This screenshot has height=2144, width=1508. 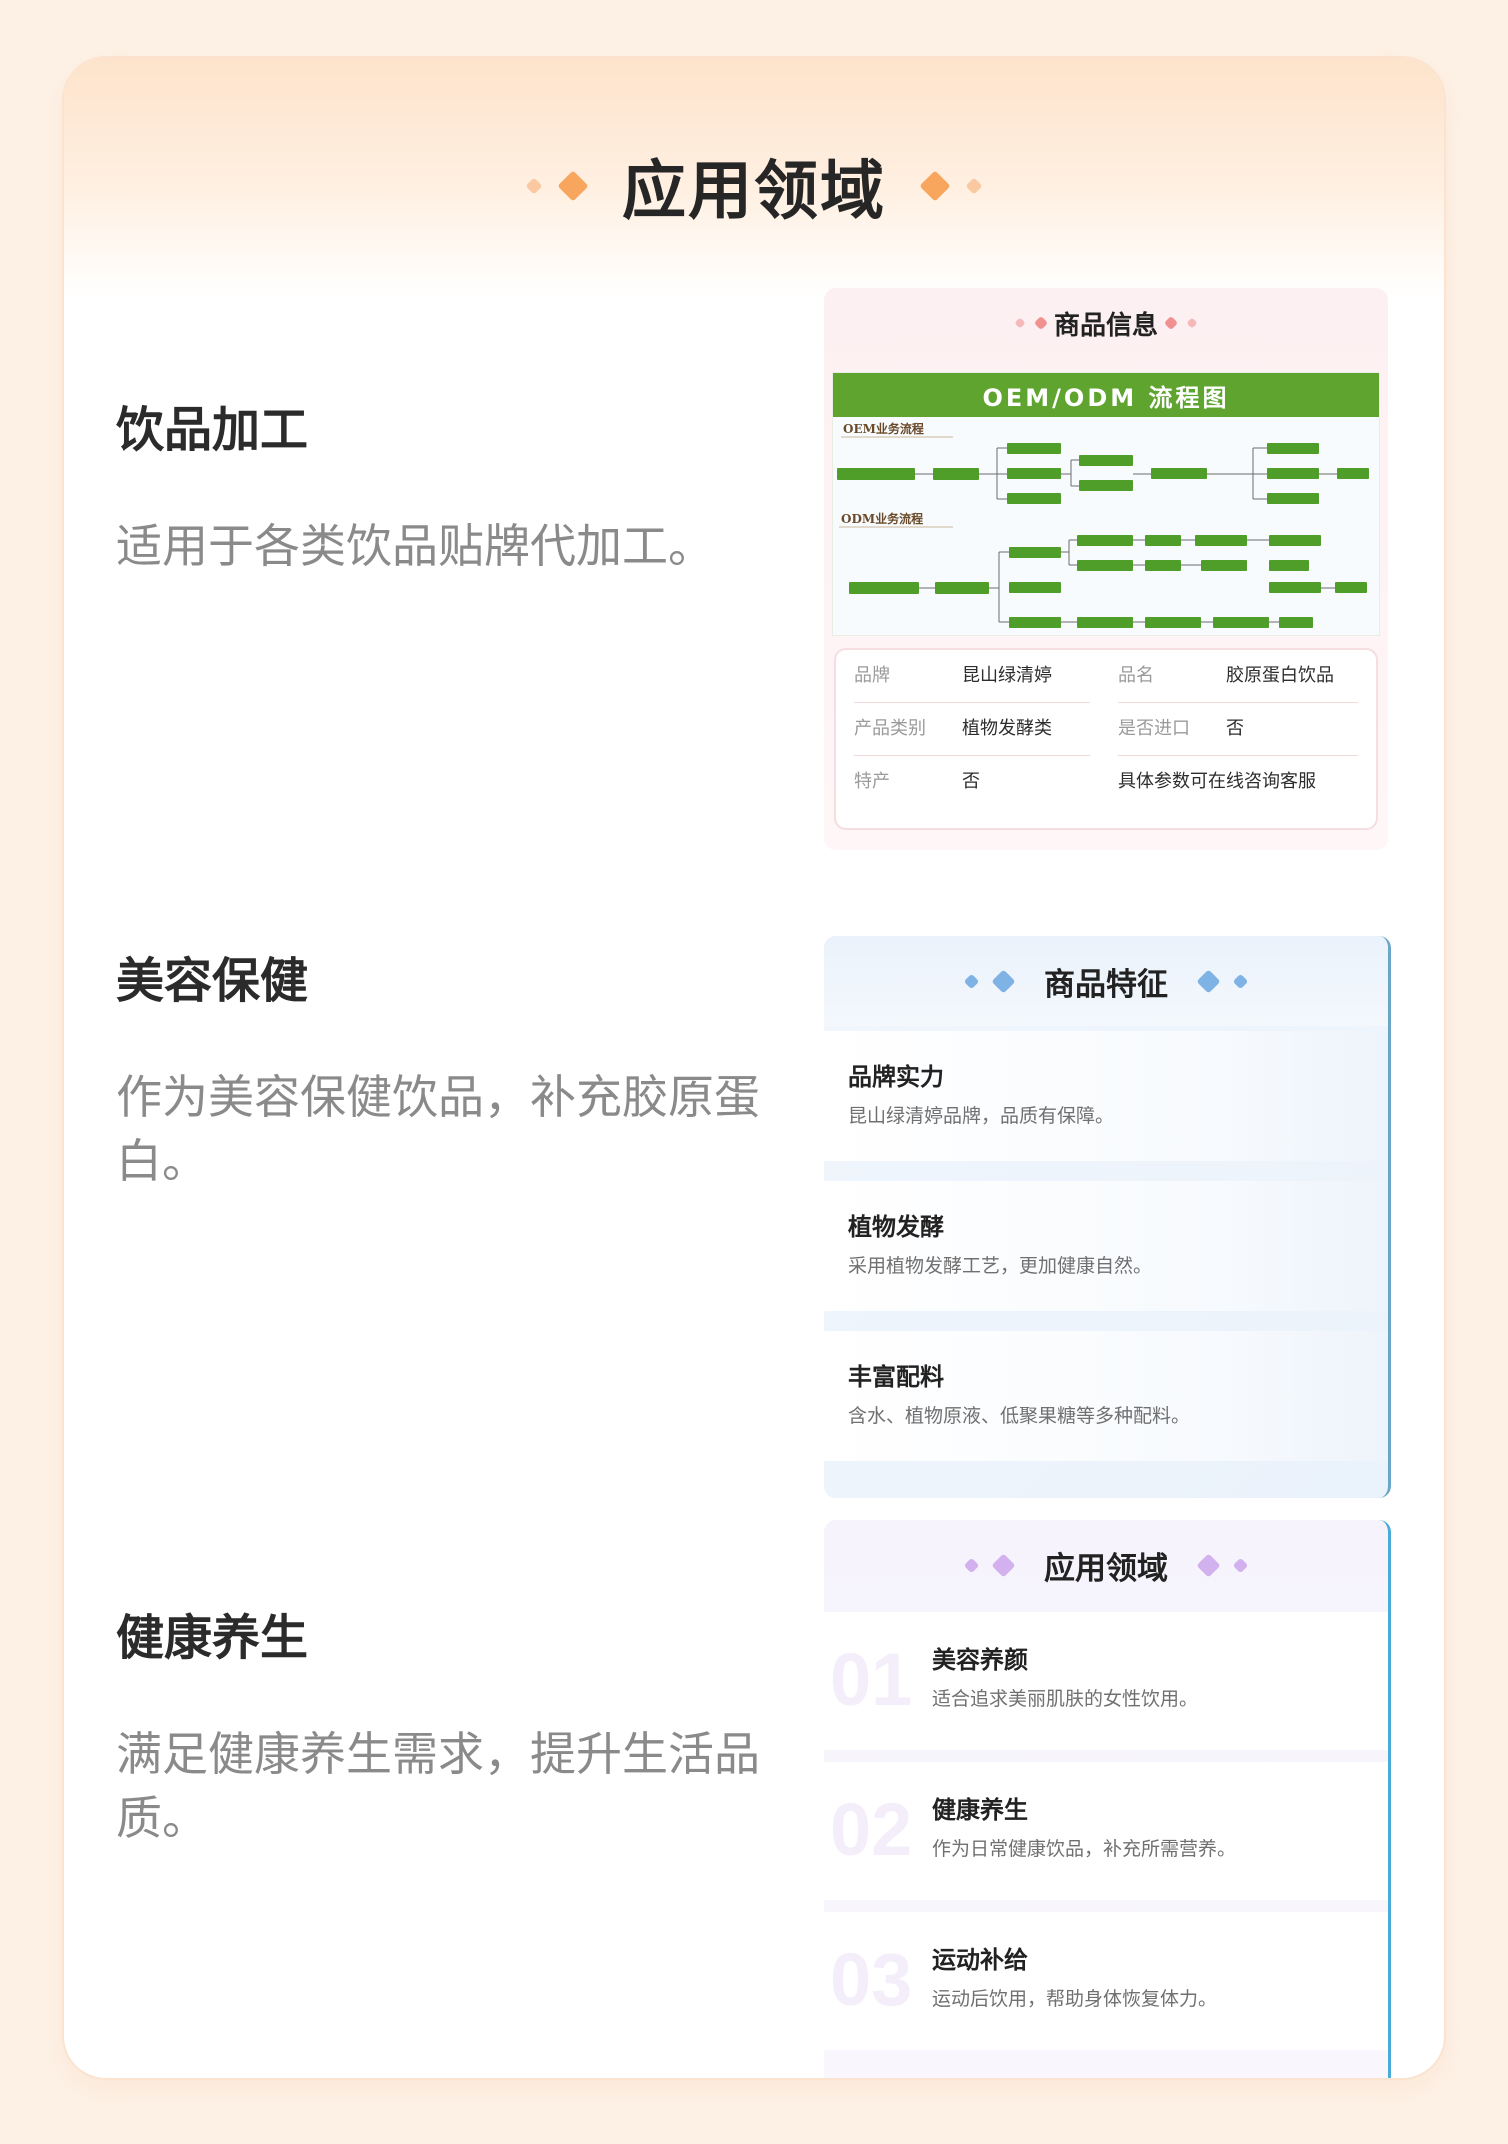 What do you see at coordinates (1136, 675) in the screenshot?
I see `spec-label: 品名` at bounding box center [1136, 675].